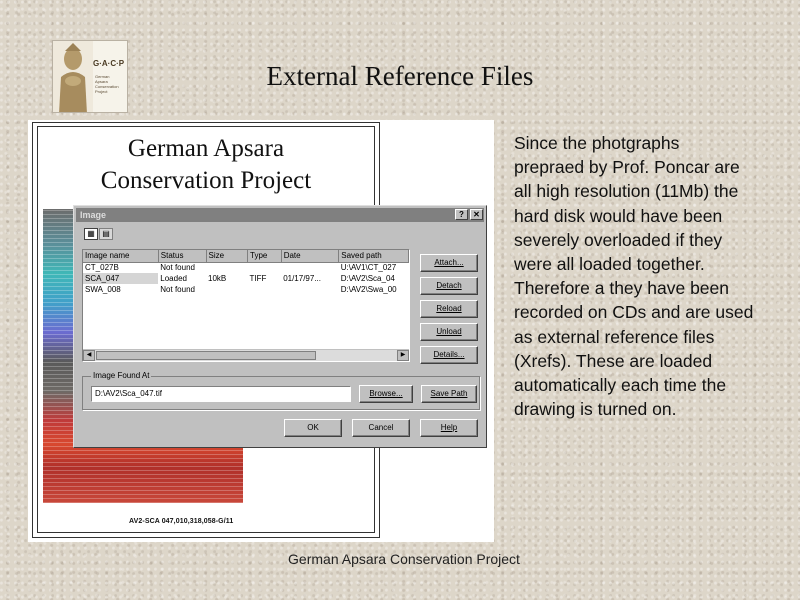 This screenshot has height=600, width=800. I want to click on drawing-caption: AV2-SCA 047,010,318,058-G/11, so click(181, 521).